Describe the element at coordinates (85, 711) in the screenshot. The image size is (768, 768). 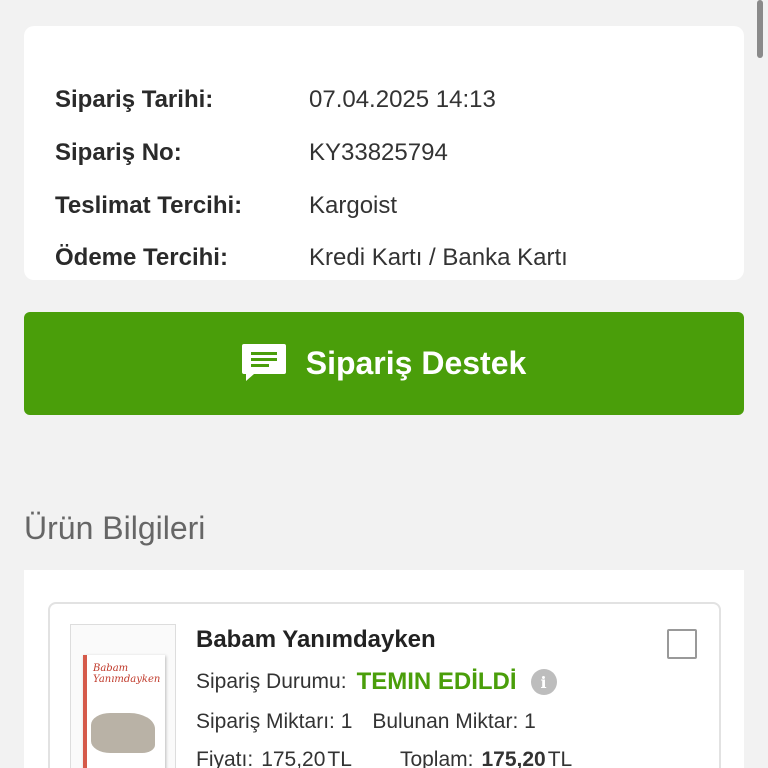
I see `book-spine` at that location.